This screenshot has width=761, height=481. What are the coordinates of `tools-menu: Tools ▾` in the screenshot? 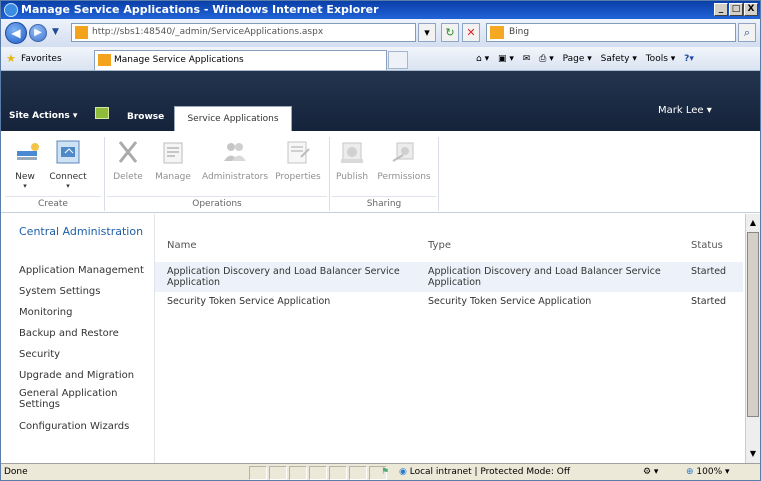 It's located at (661, 59).